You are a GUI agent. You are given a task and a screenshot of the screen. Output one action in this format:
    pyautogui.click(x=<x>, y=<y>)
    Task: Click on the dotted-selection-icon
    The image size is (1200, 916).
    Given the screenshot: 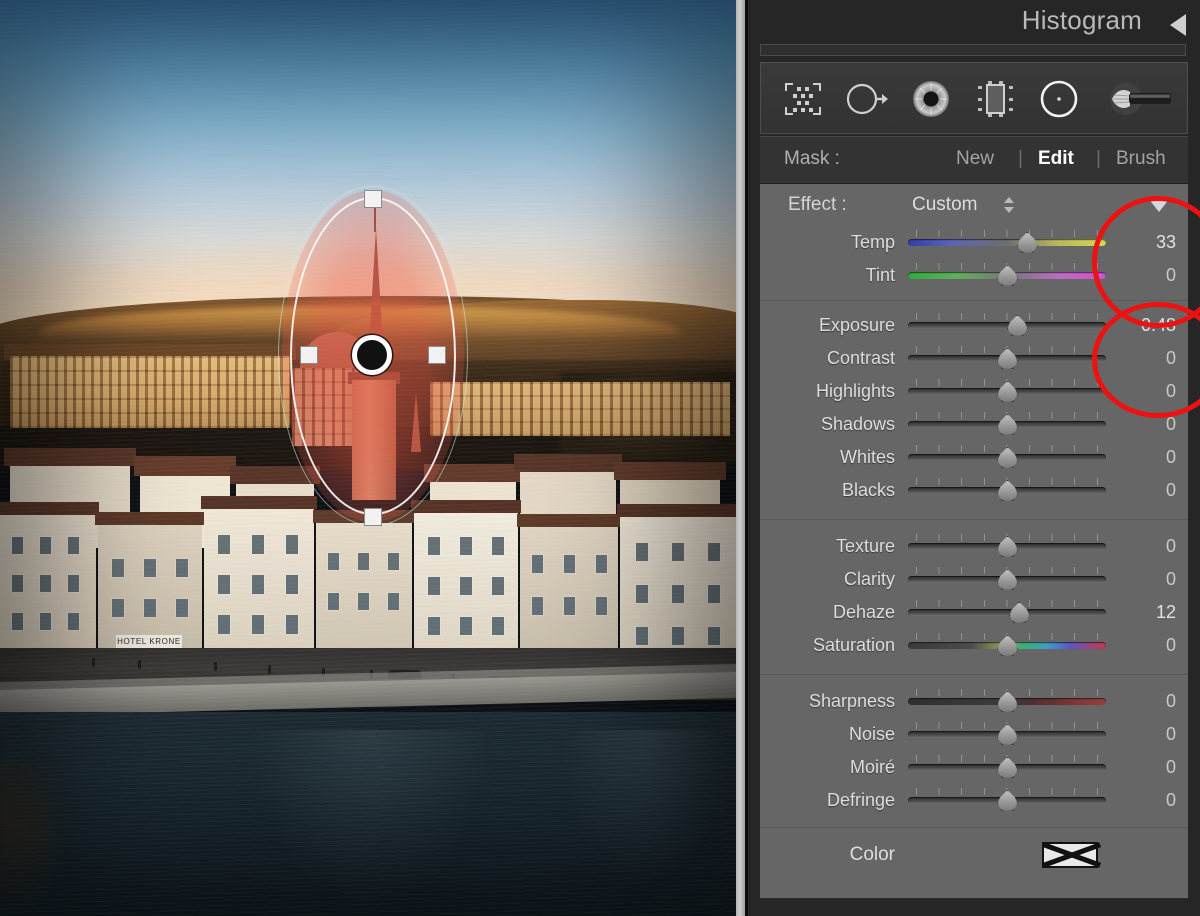 What is the action you would take?
    pyautogui.click(x=803, y=99)
    